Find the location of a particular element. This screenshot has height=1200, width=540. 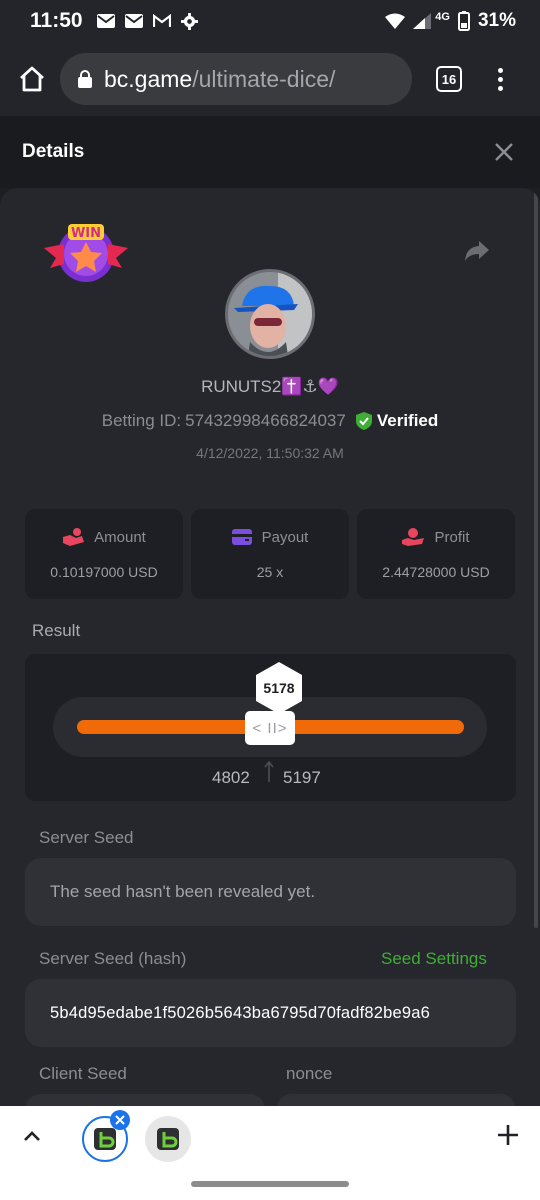

profit-hand-icon is located at coordinates (413, 537).